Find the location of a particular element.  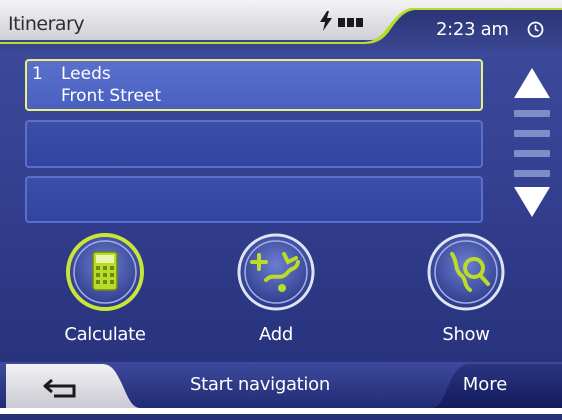

scroll-track is located at coordinates (532, 144).